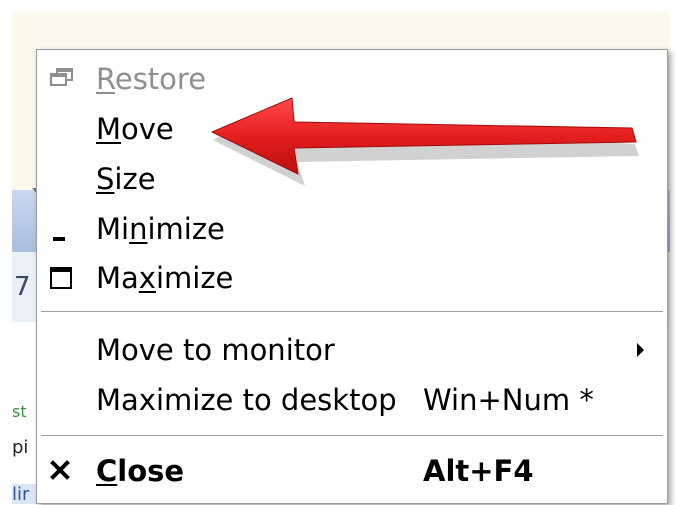 The width and height of the screenshot is (676, 505). I want to click on menu-item-restore-label: Restore, so click(151, 79).